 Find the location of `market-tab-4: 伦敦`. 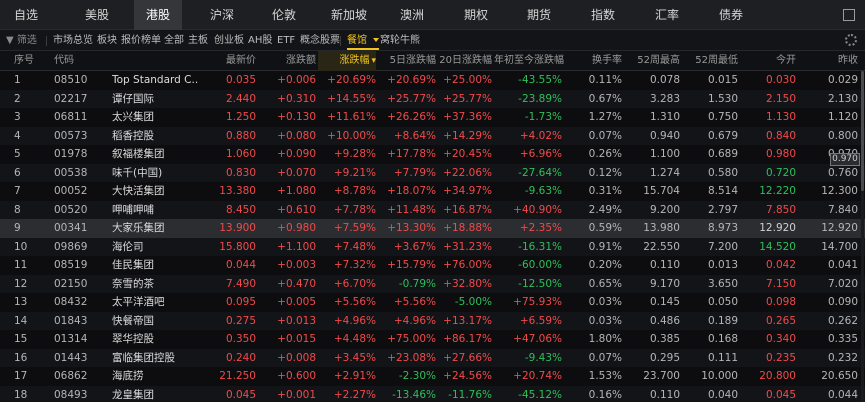

market-tab-4: 伦敦 is located at coordinates (284, 15).